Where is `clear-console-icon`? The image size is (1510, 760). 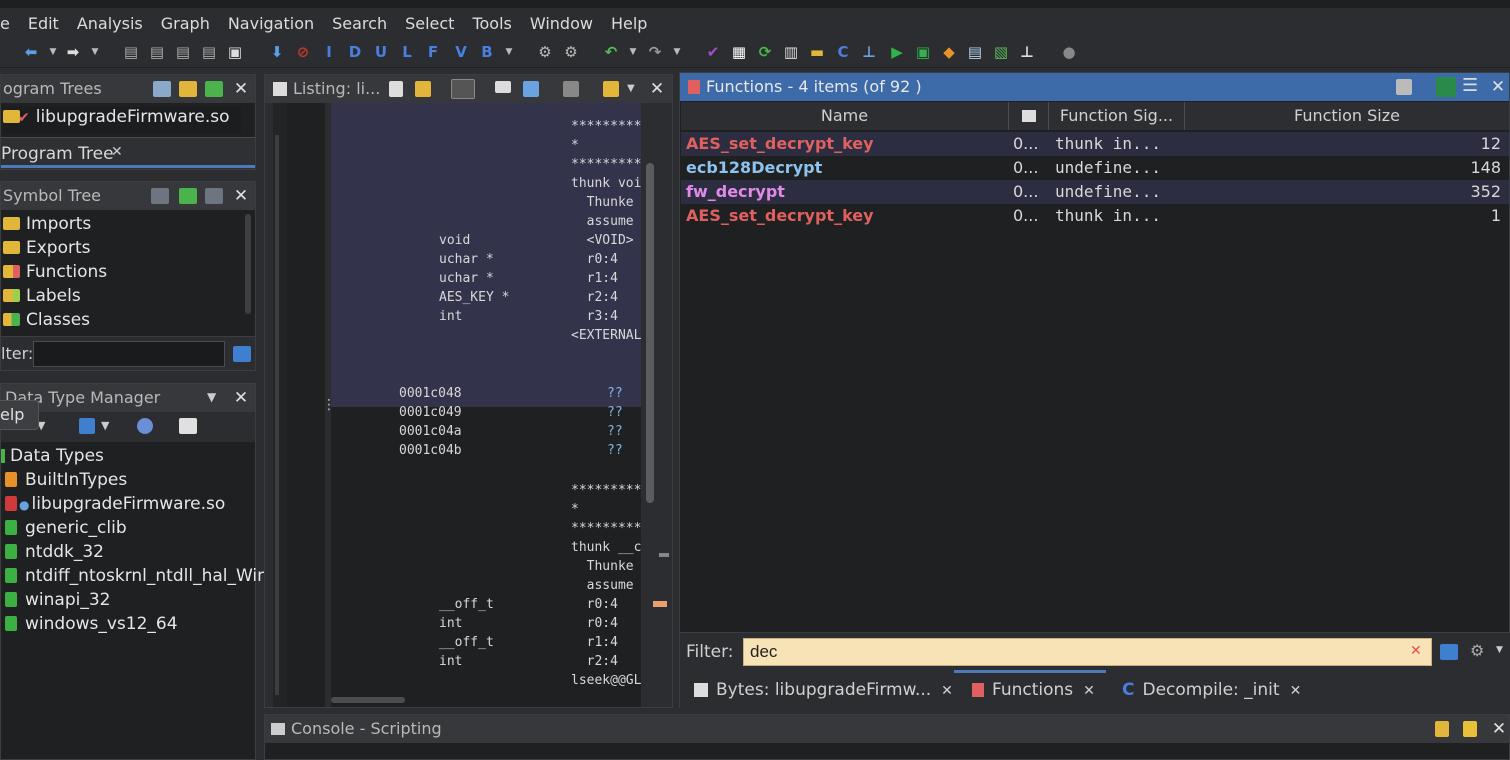 clear-console-icon is located at coordinates (1470, 729).